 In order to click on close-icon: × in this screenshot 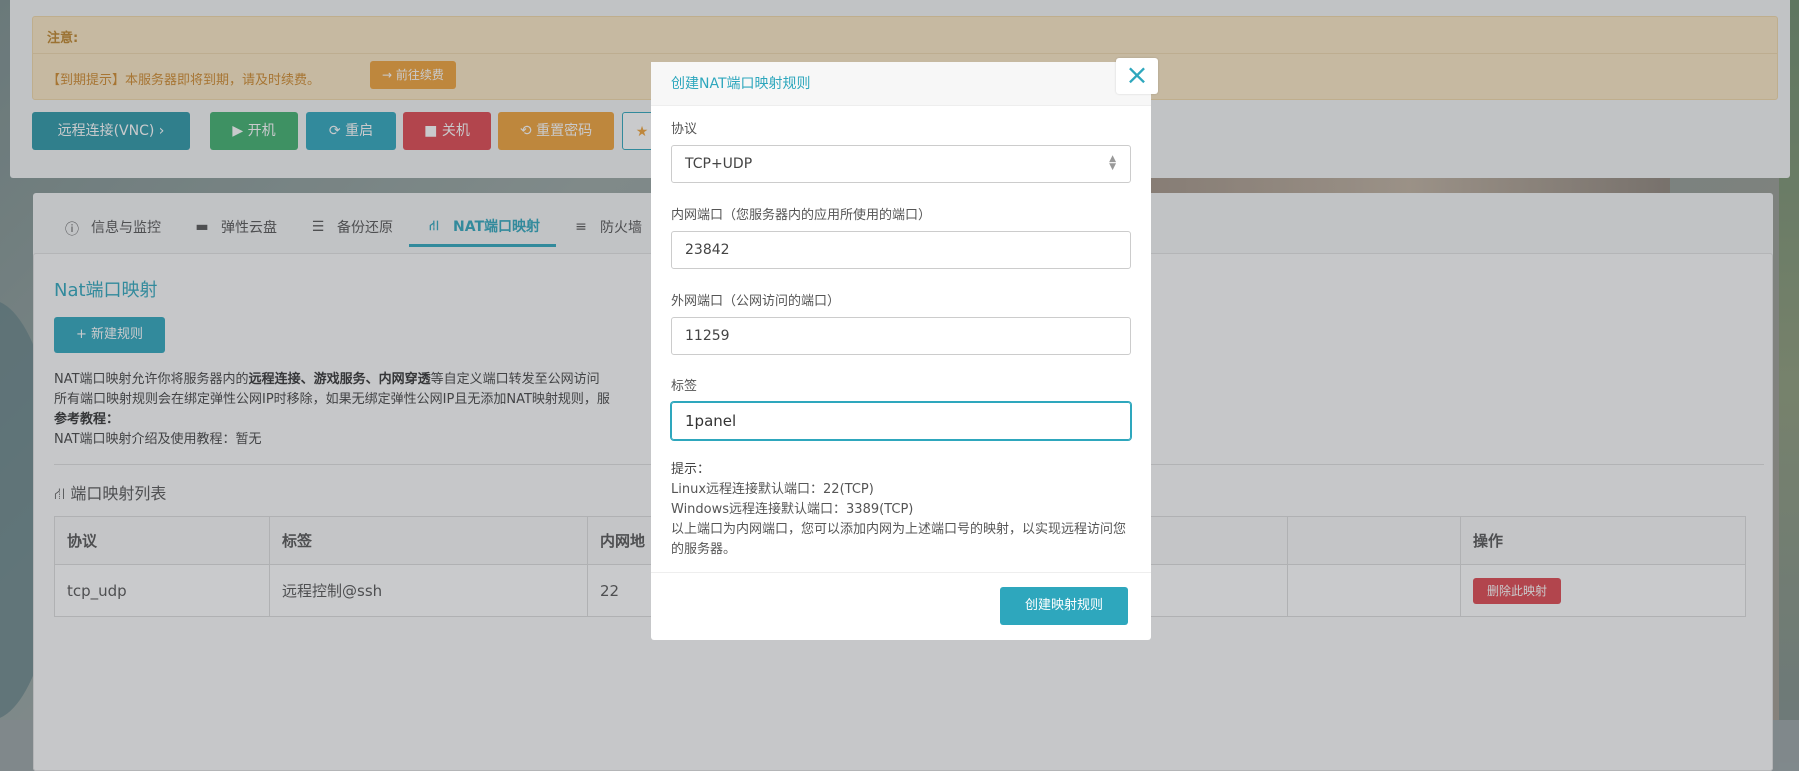, I will do `click(1137, 76)`.